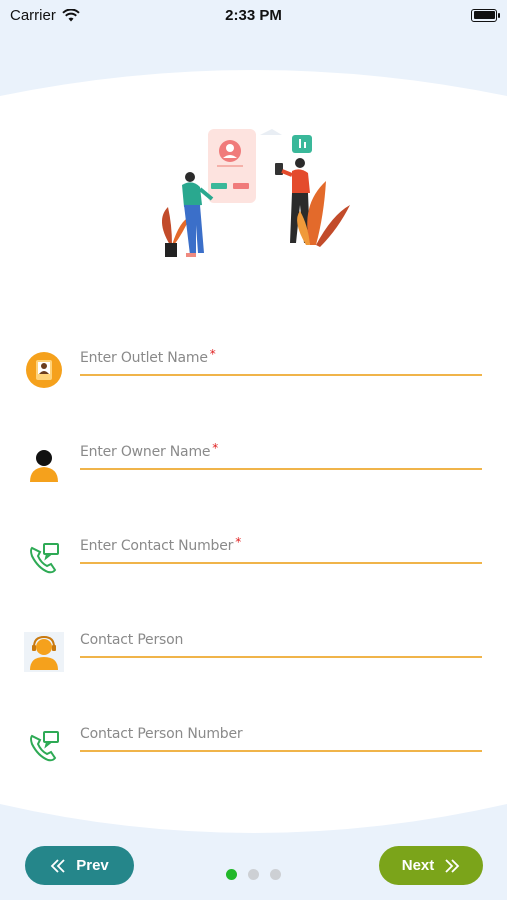 This screenshot has width=507, height=900. Describe the element at coordinates (157, 546) in the screenshot. I see `contact-number-placeholder: Enter Contact Number` at that location.